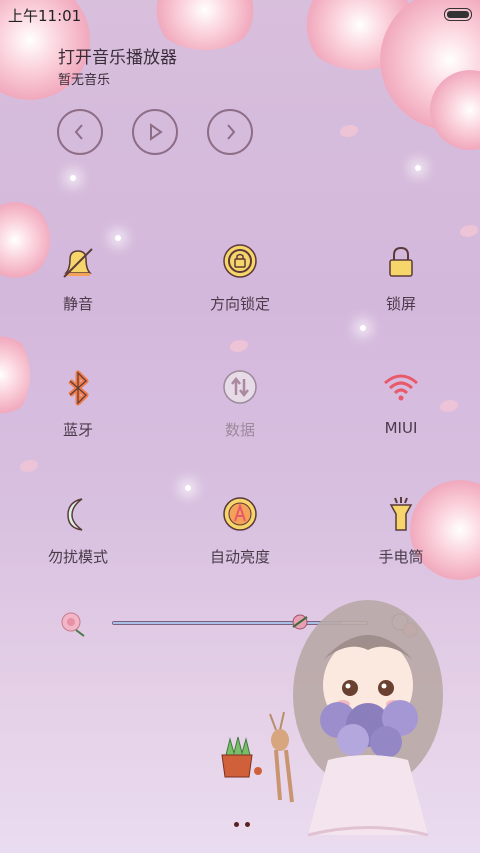 This screenshot has height=853, width=480. What do you see at coordinates (401, 261) in the screenshot?
I see `padlock-icon` at bounding box center [401, 261].